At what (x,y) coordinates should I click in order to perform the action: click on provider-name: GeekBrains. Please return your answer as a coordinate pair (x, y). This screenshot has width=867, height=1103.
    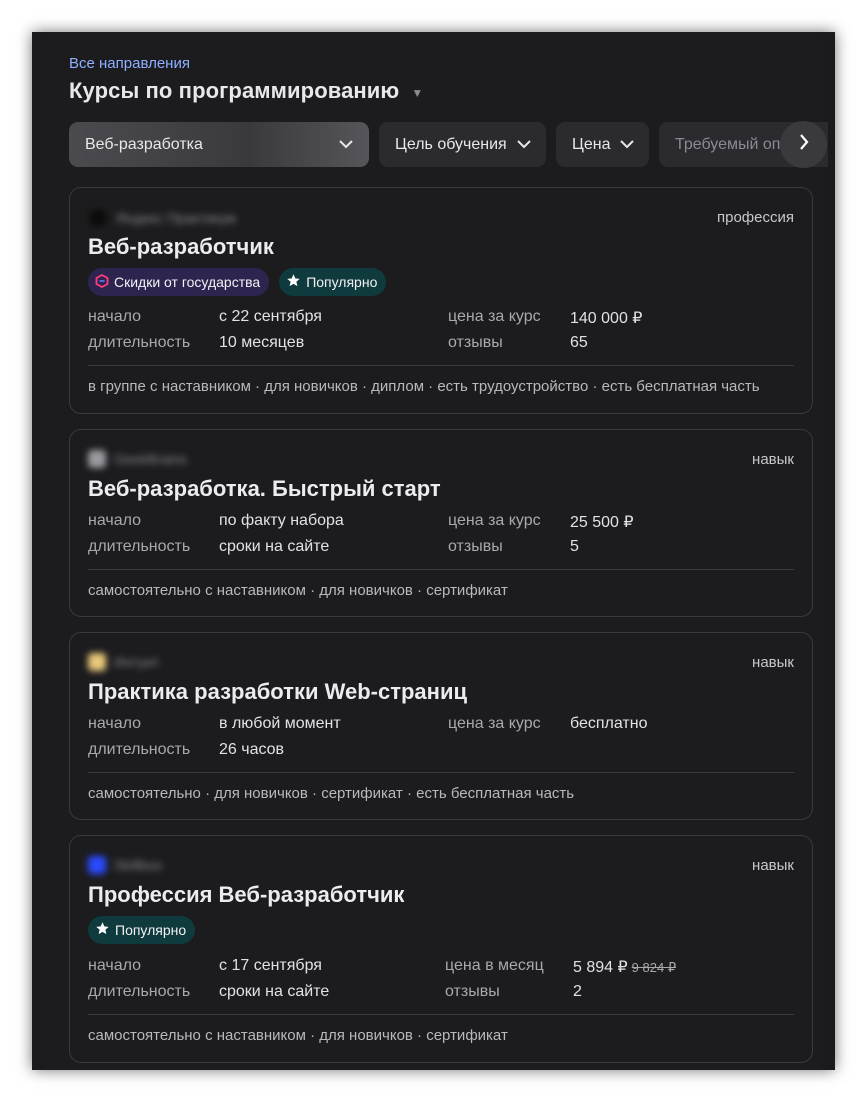
    Looking at the image, I should click on (151, 459).